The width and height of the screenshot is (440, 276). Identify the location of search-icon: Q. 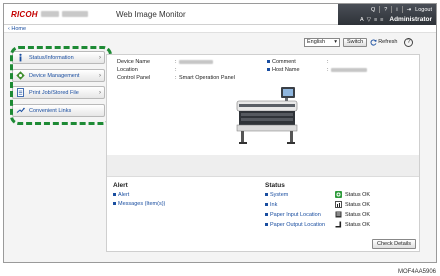
(373, 10).